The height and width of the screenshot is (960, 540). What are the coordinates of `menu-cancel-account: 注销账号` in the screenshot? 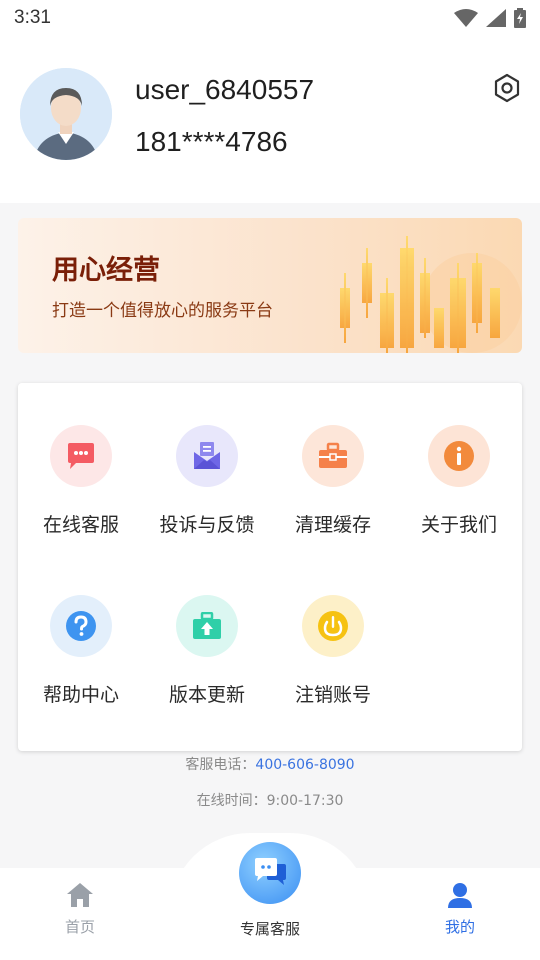 It's located at (333, 660).